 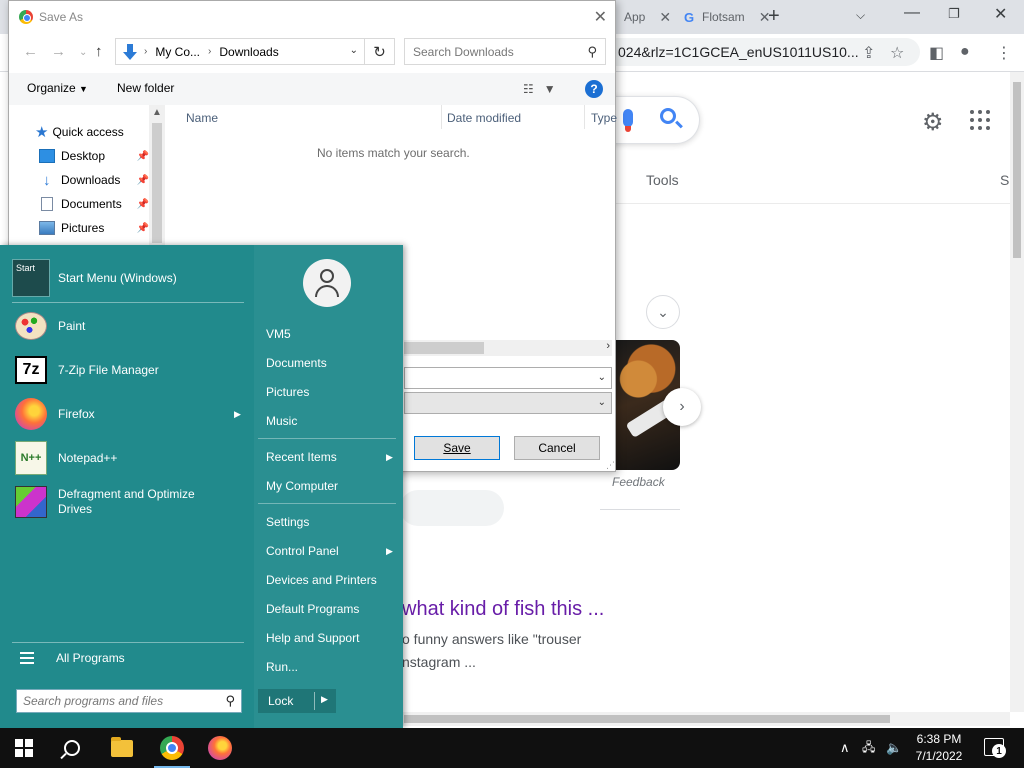 What do you see at coordinates (860, 15) in the screenshot?
I see `tab-search-icon: ⌵` at bounding box center [860, 15].